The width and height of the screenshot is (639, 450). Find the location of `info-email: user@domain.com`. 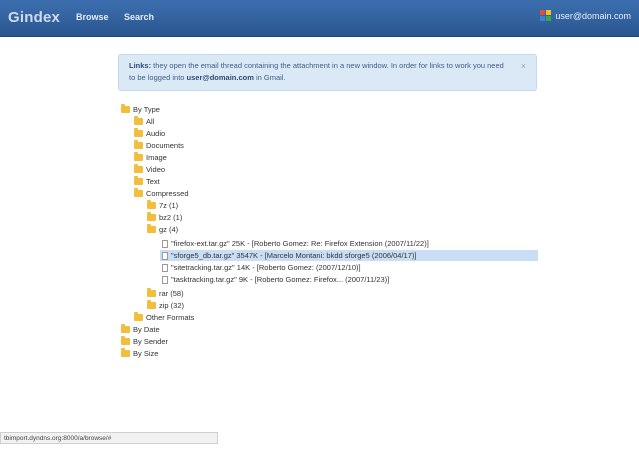

info-email: user@domain.com is located at coordinates (220, 77).